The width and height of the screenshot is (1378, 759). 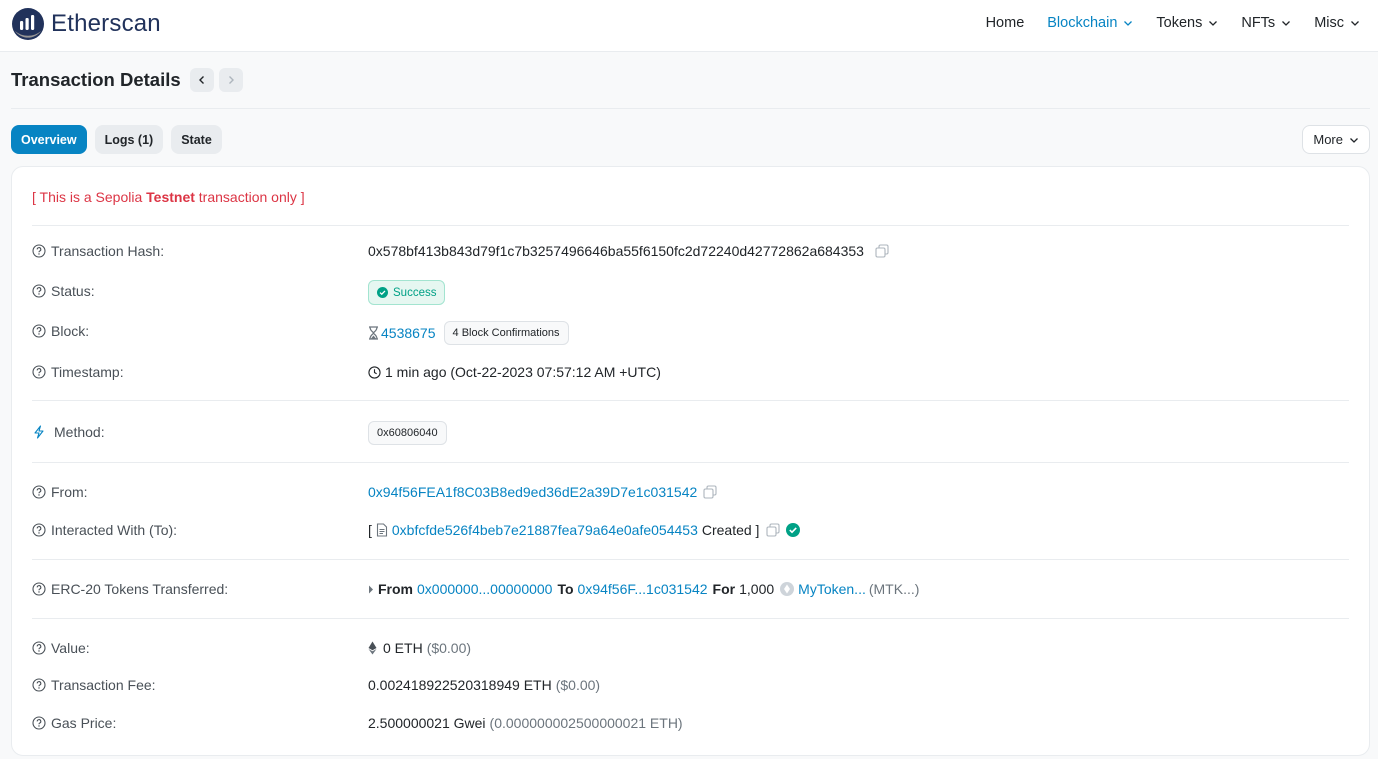 I want to click on chevron-right-icon, so click(x=231, y=80).